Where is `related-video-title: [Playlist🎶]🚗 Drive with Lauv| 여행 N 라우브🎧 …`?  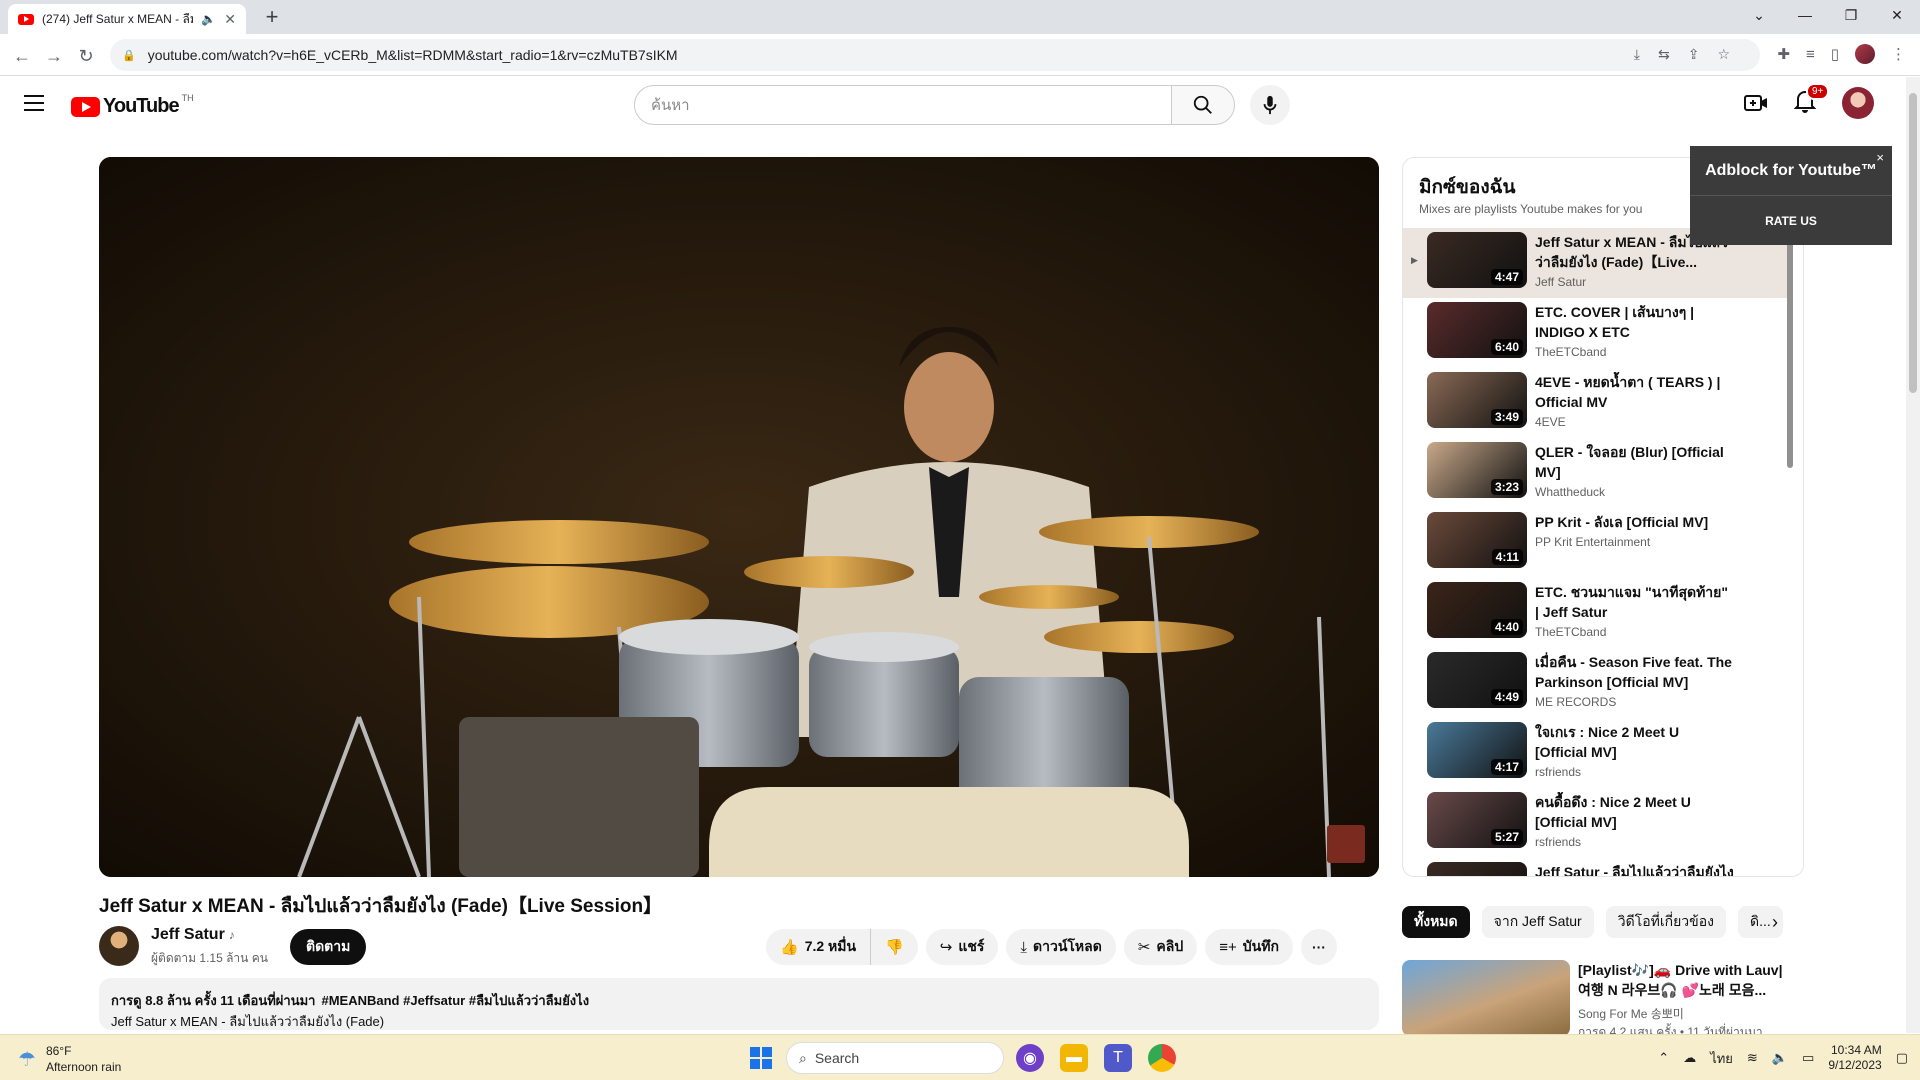 related-video-title: [Playlist🎶]🚗 Drive with Lauv| 여행 N 라우브🎧 … is located at coordinates (1683, 980).